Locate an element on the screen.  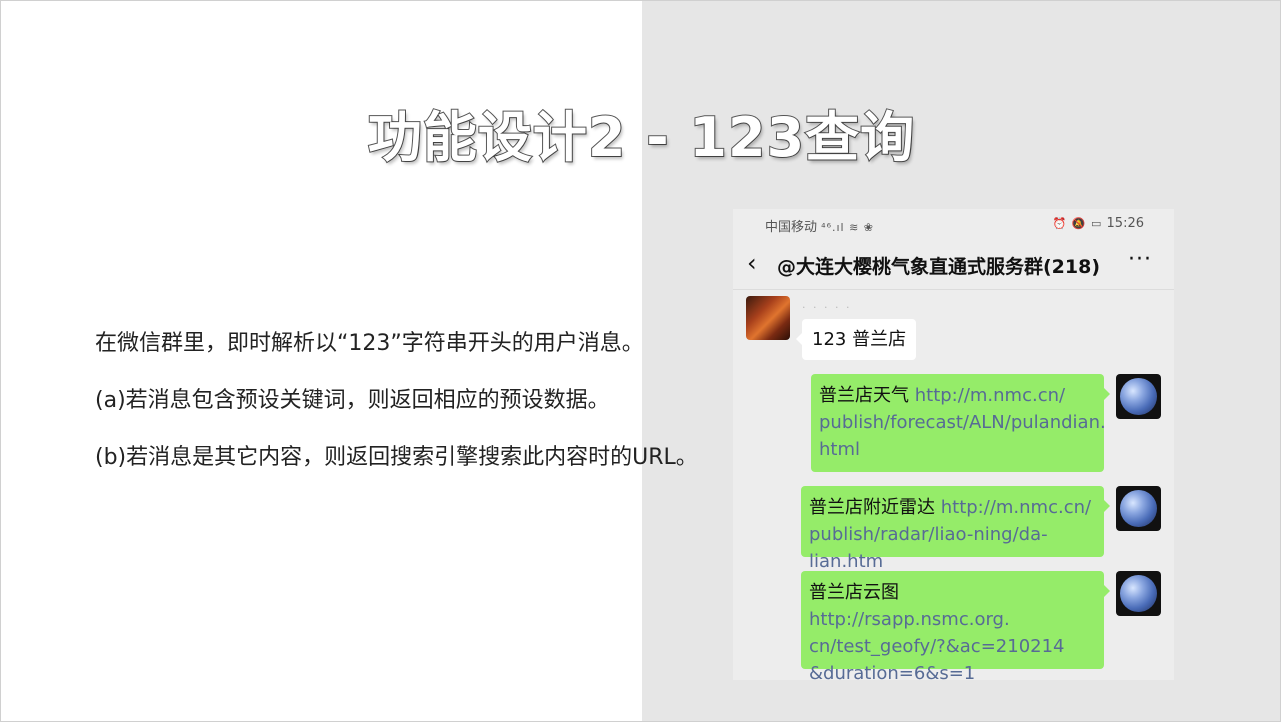
reply-link: cn/test_geofy/?&ac=210214 is located at coordinates (937, 646).